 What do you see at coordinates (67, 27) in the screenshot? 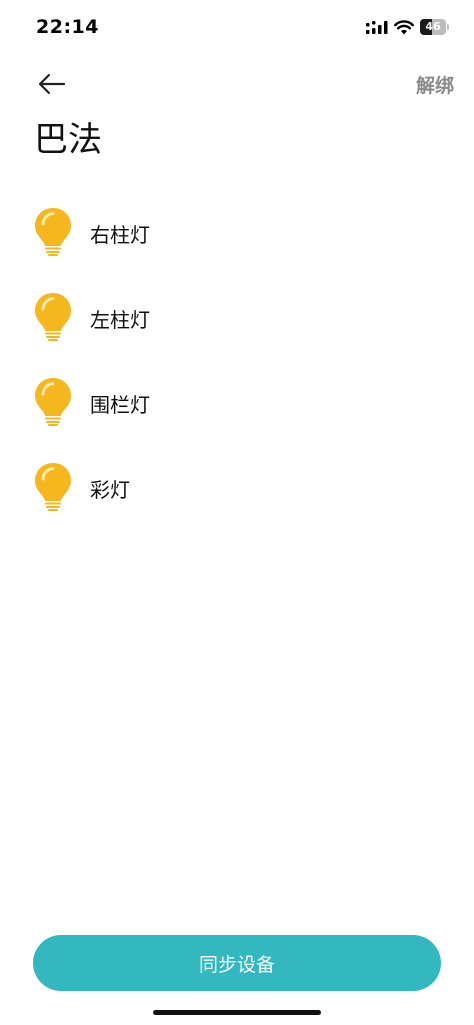
I see `status-time: 22:14` at bounding box center [67, 27].